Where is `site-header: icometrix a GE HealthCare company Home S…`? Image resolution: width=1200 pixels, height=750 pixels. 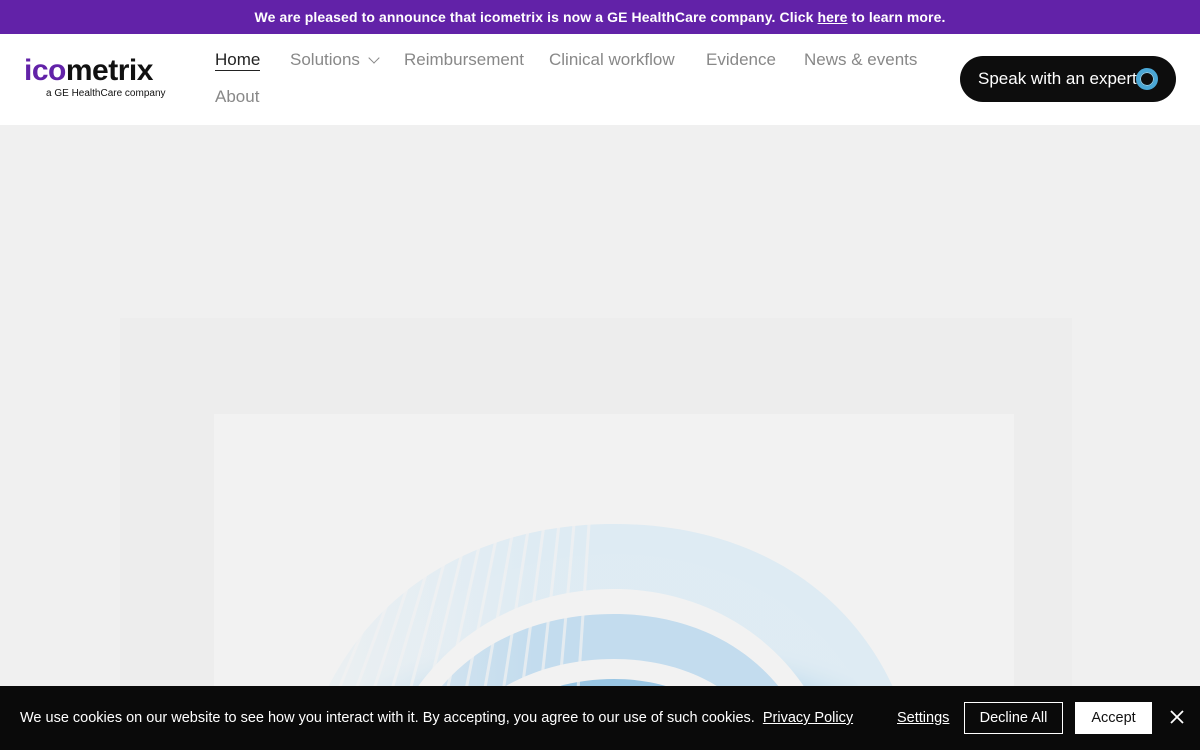
site-header: icometrix a GE HealthCare company Home S… is located at coordinates (600, 79).